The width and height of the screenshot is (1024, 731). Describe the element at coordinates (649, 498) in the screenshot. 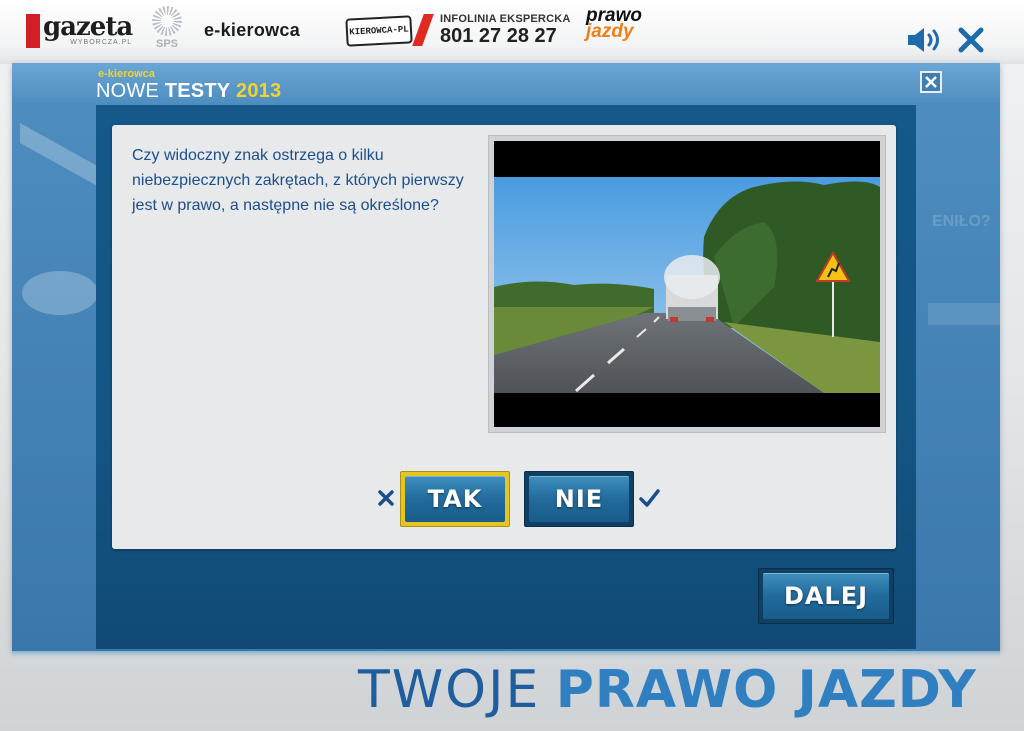

I see `check-mark-icon` at that location.